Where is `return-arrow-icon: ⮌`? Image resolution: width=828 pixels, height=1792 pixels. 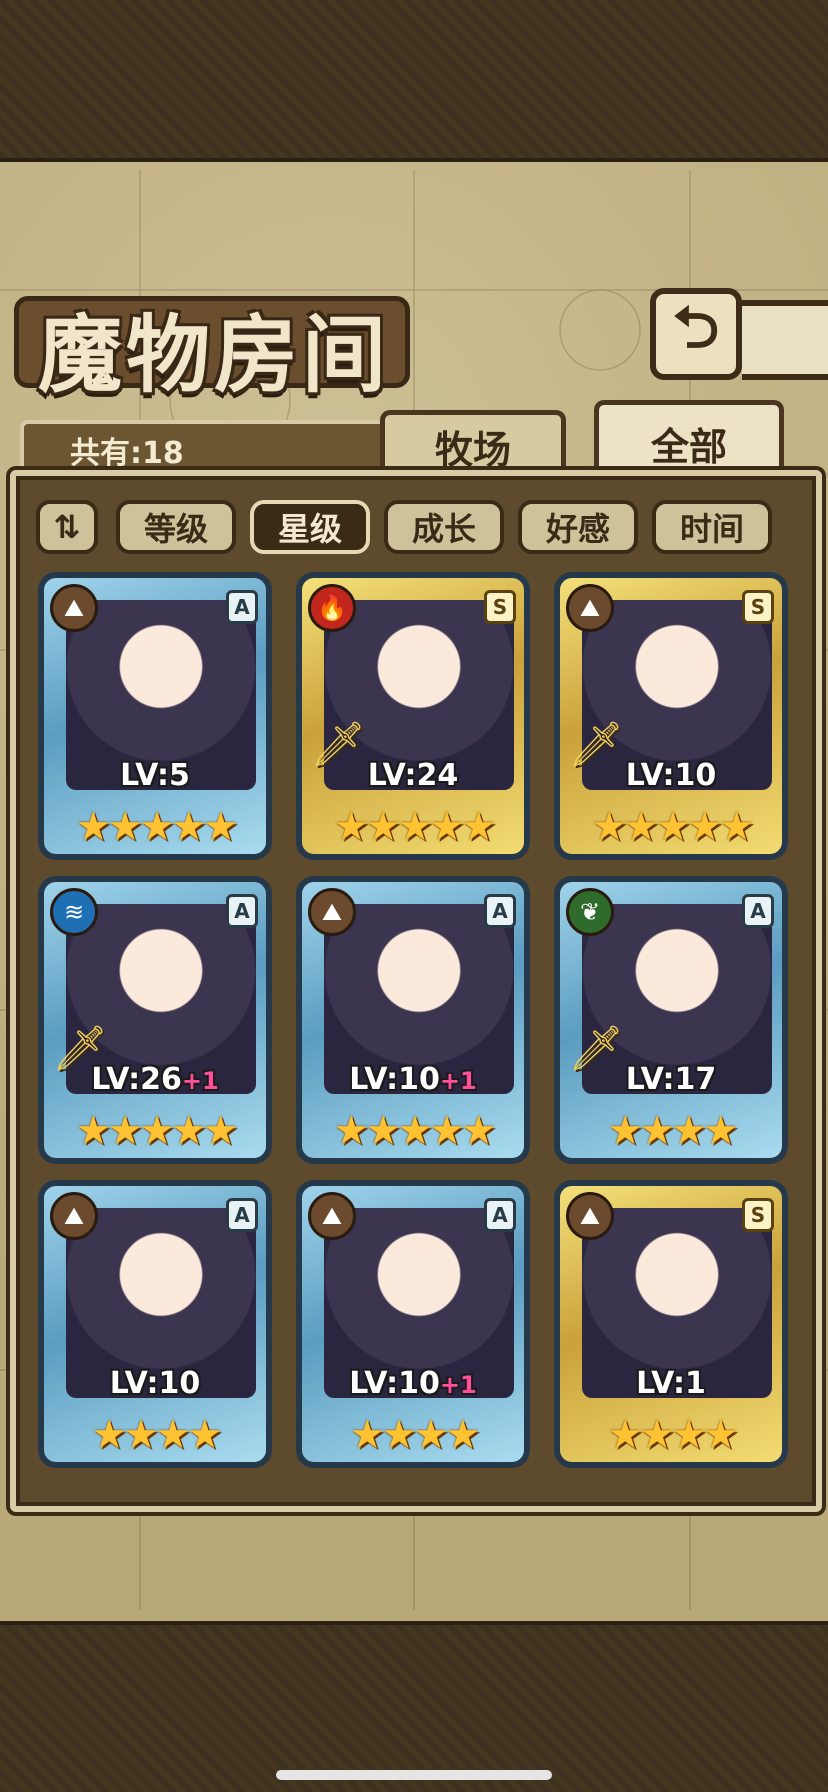 return-arrow-icon: ⮌ is located at coordinates (696, 326).